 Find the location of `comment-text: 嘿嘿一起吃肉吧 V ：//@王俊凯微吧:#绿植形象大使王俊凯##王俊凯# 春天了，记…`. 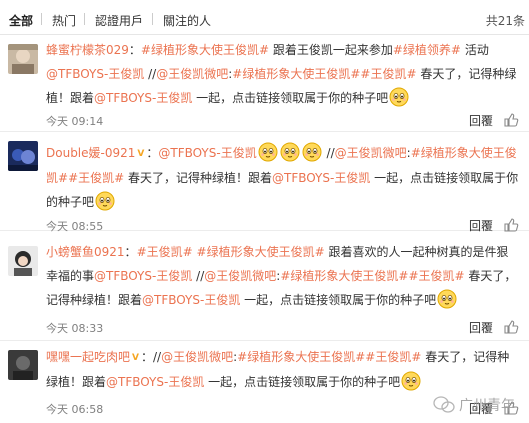

comment-text: 嘿嘿一起吃肉吧 V ：//@王俊凯微吧:#绿植形象大使王俊凯##王俊凯# 春天了，记… is located at coordinates (282, 369).